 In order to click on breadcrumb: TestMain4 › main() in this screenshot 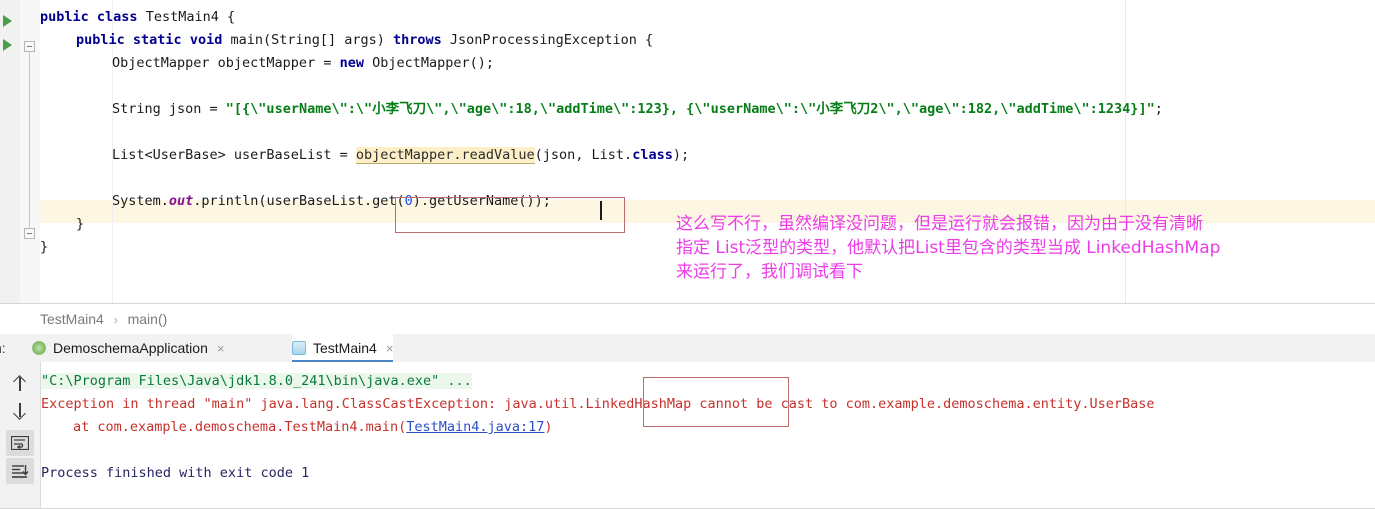, I will do `click(103, 319)`.